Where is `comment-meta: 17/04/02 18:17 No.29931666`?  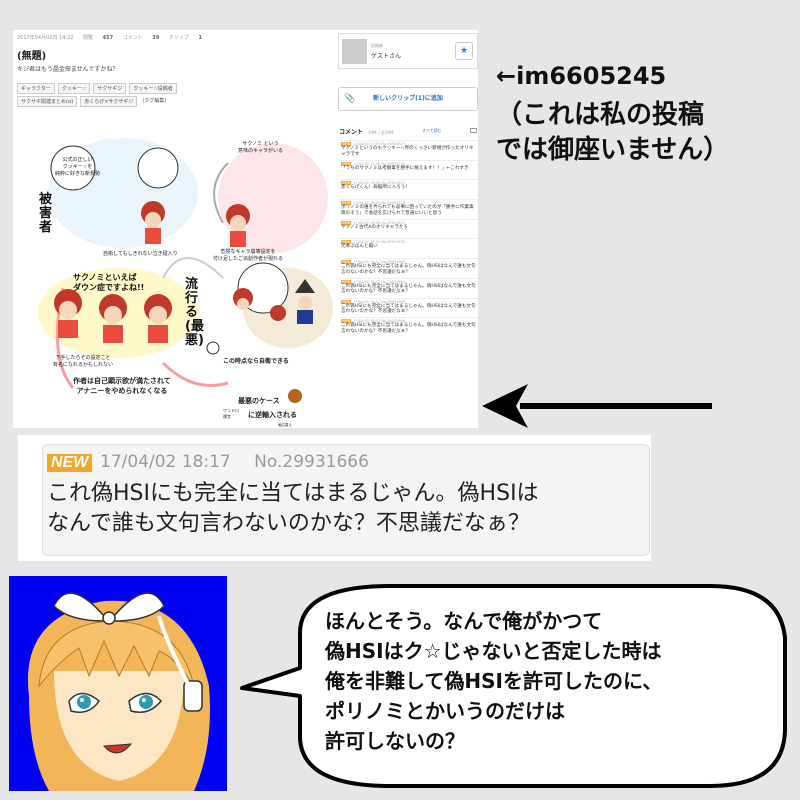
comment-meta: 17/04/02 18:17 No.29931666 is located at coordinates (243, 462).